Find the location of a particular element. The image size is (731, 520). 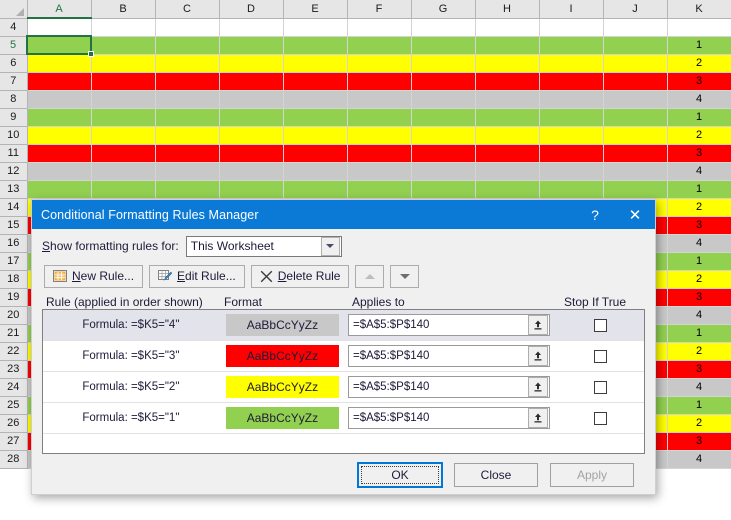

cell-C13 is located at coordinates (187, 189).